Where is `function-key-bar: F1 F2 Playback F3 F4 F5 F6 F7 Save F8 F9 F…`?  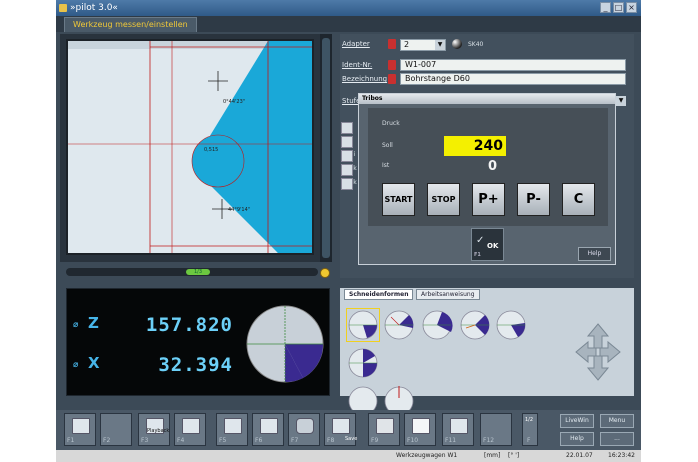
function-key-bar: F1 F2 Playback F3 F4 F5 F6 F7 Save F8 F9 F… is located at coordinates (348, 430).